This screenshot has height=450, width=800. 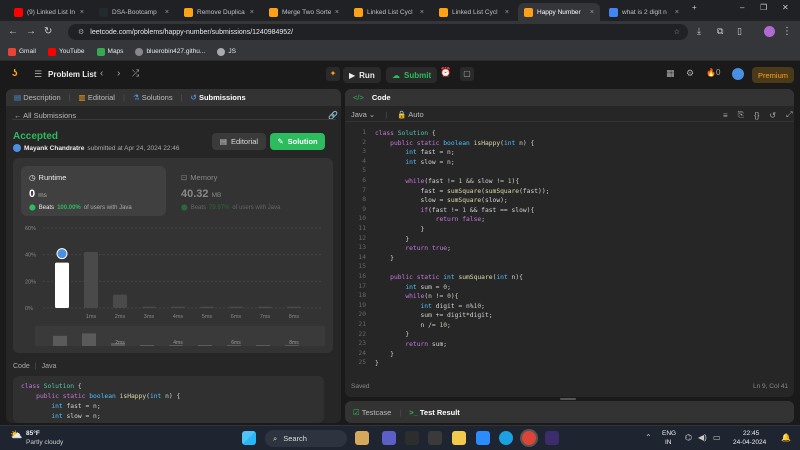 I want to click on chevron-up-icon: ⌃, so click(x=648, y=437).